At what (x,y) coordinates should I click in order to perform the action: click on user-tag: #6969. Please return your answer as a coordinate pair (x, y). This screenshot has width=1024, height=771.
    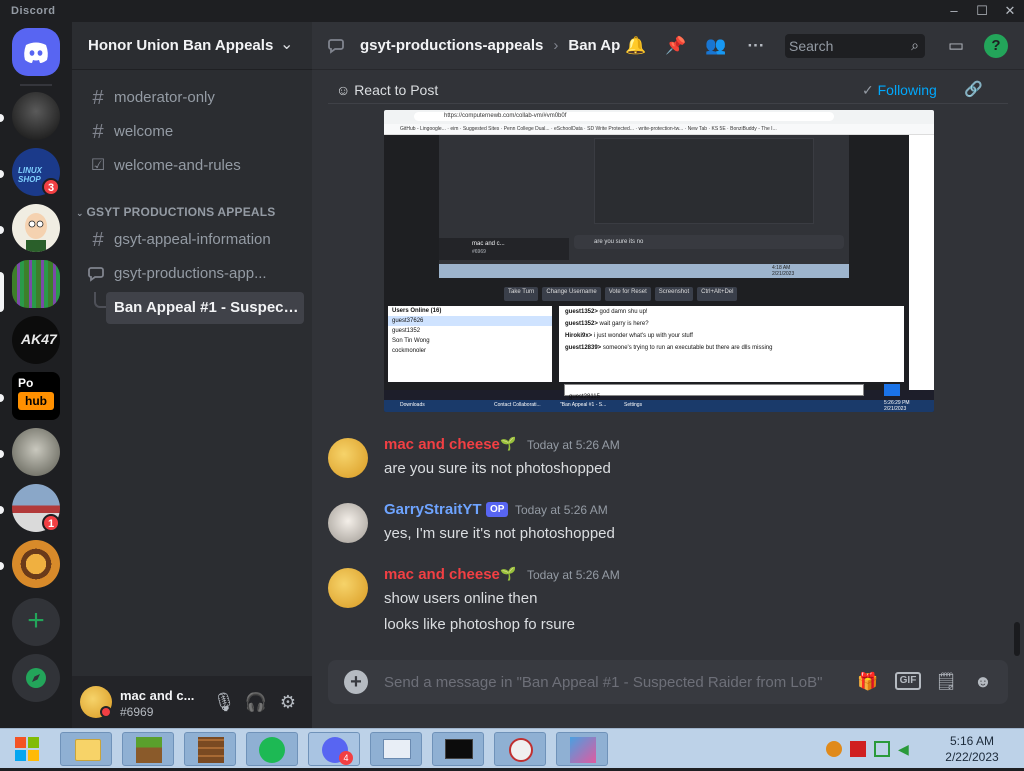
    Looking at the image, I should click on (137, 712).